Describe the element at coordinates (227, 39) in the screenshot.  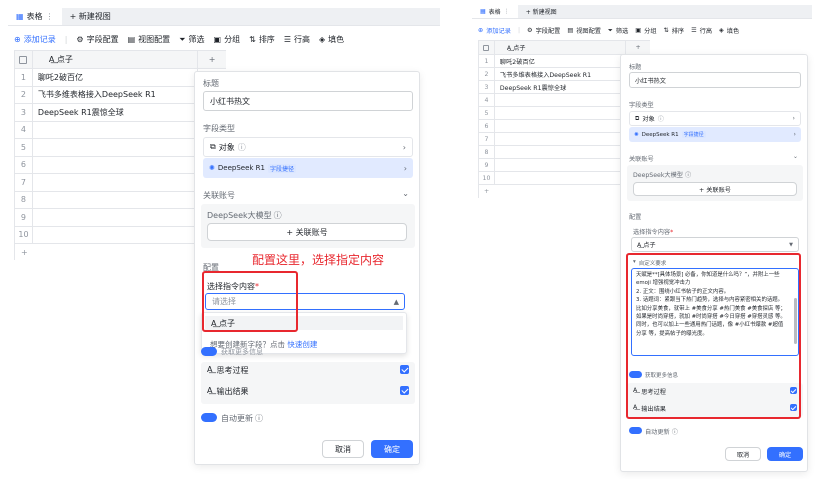
I see `left-group-button: ▣ 分组` at that location.